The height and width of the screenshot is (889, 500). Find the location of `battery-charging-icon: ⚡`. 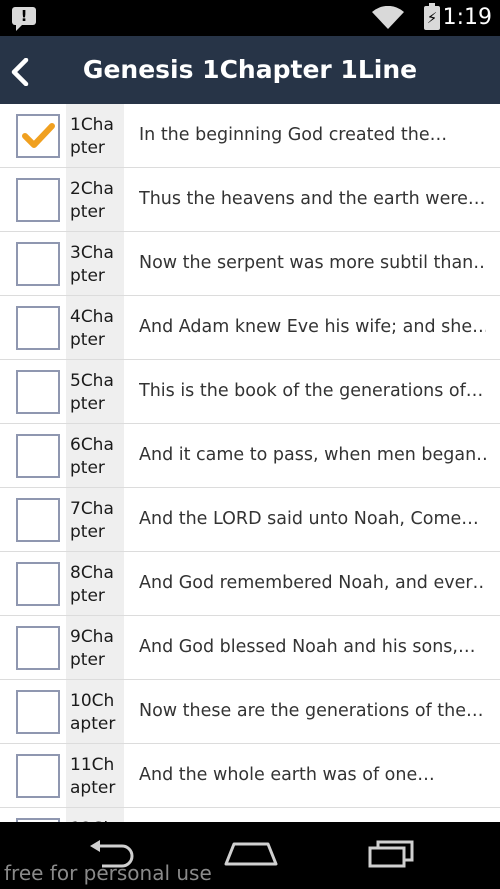

battery-charging-icon: ⚡ is located at coordinates (432, 16).